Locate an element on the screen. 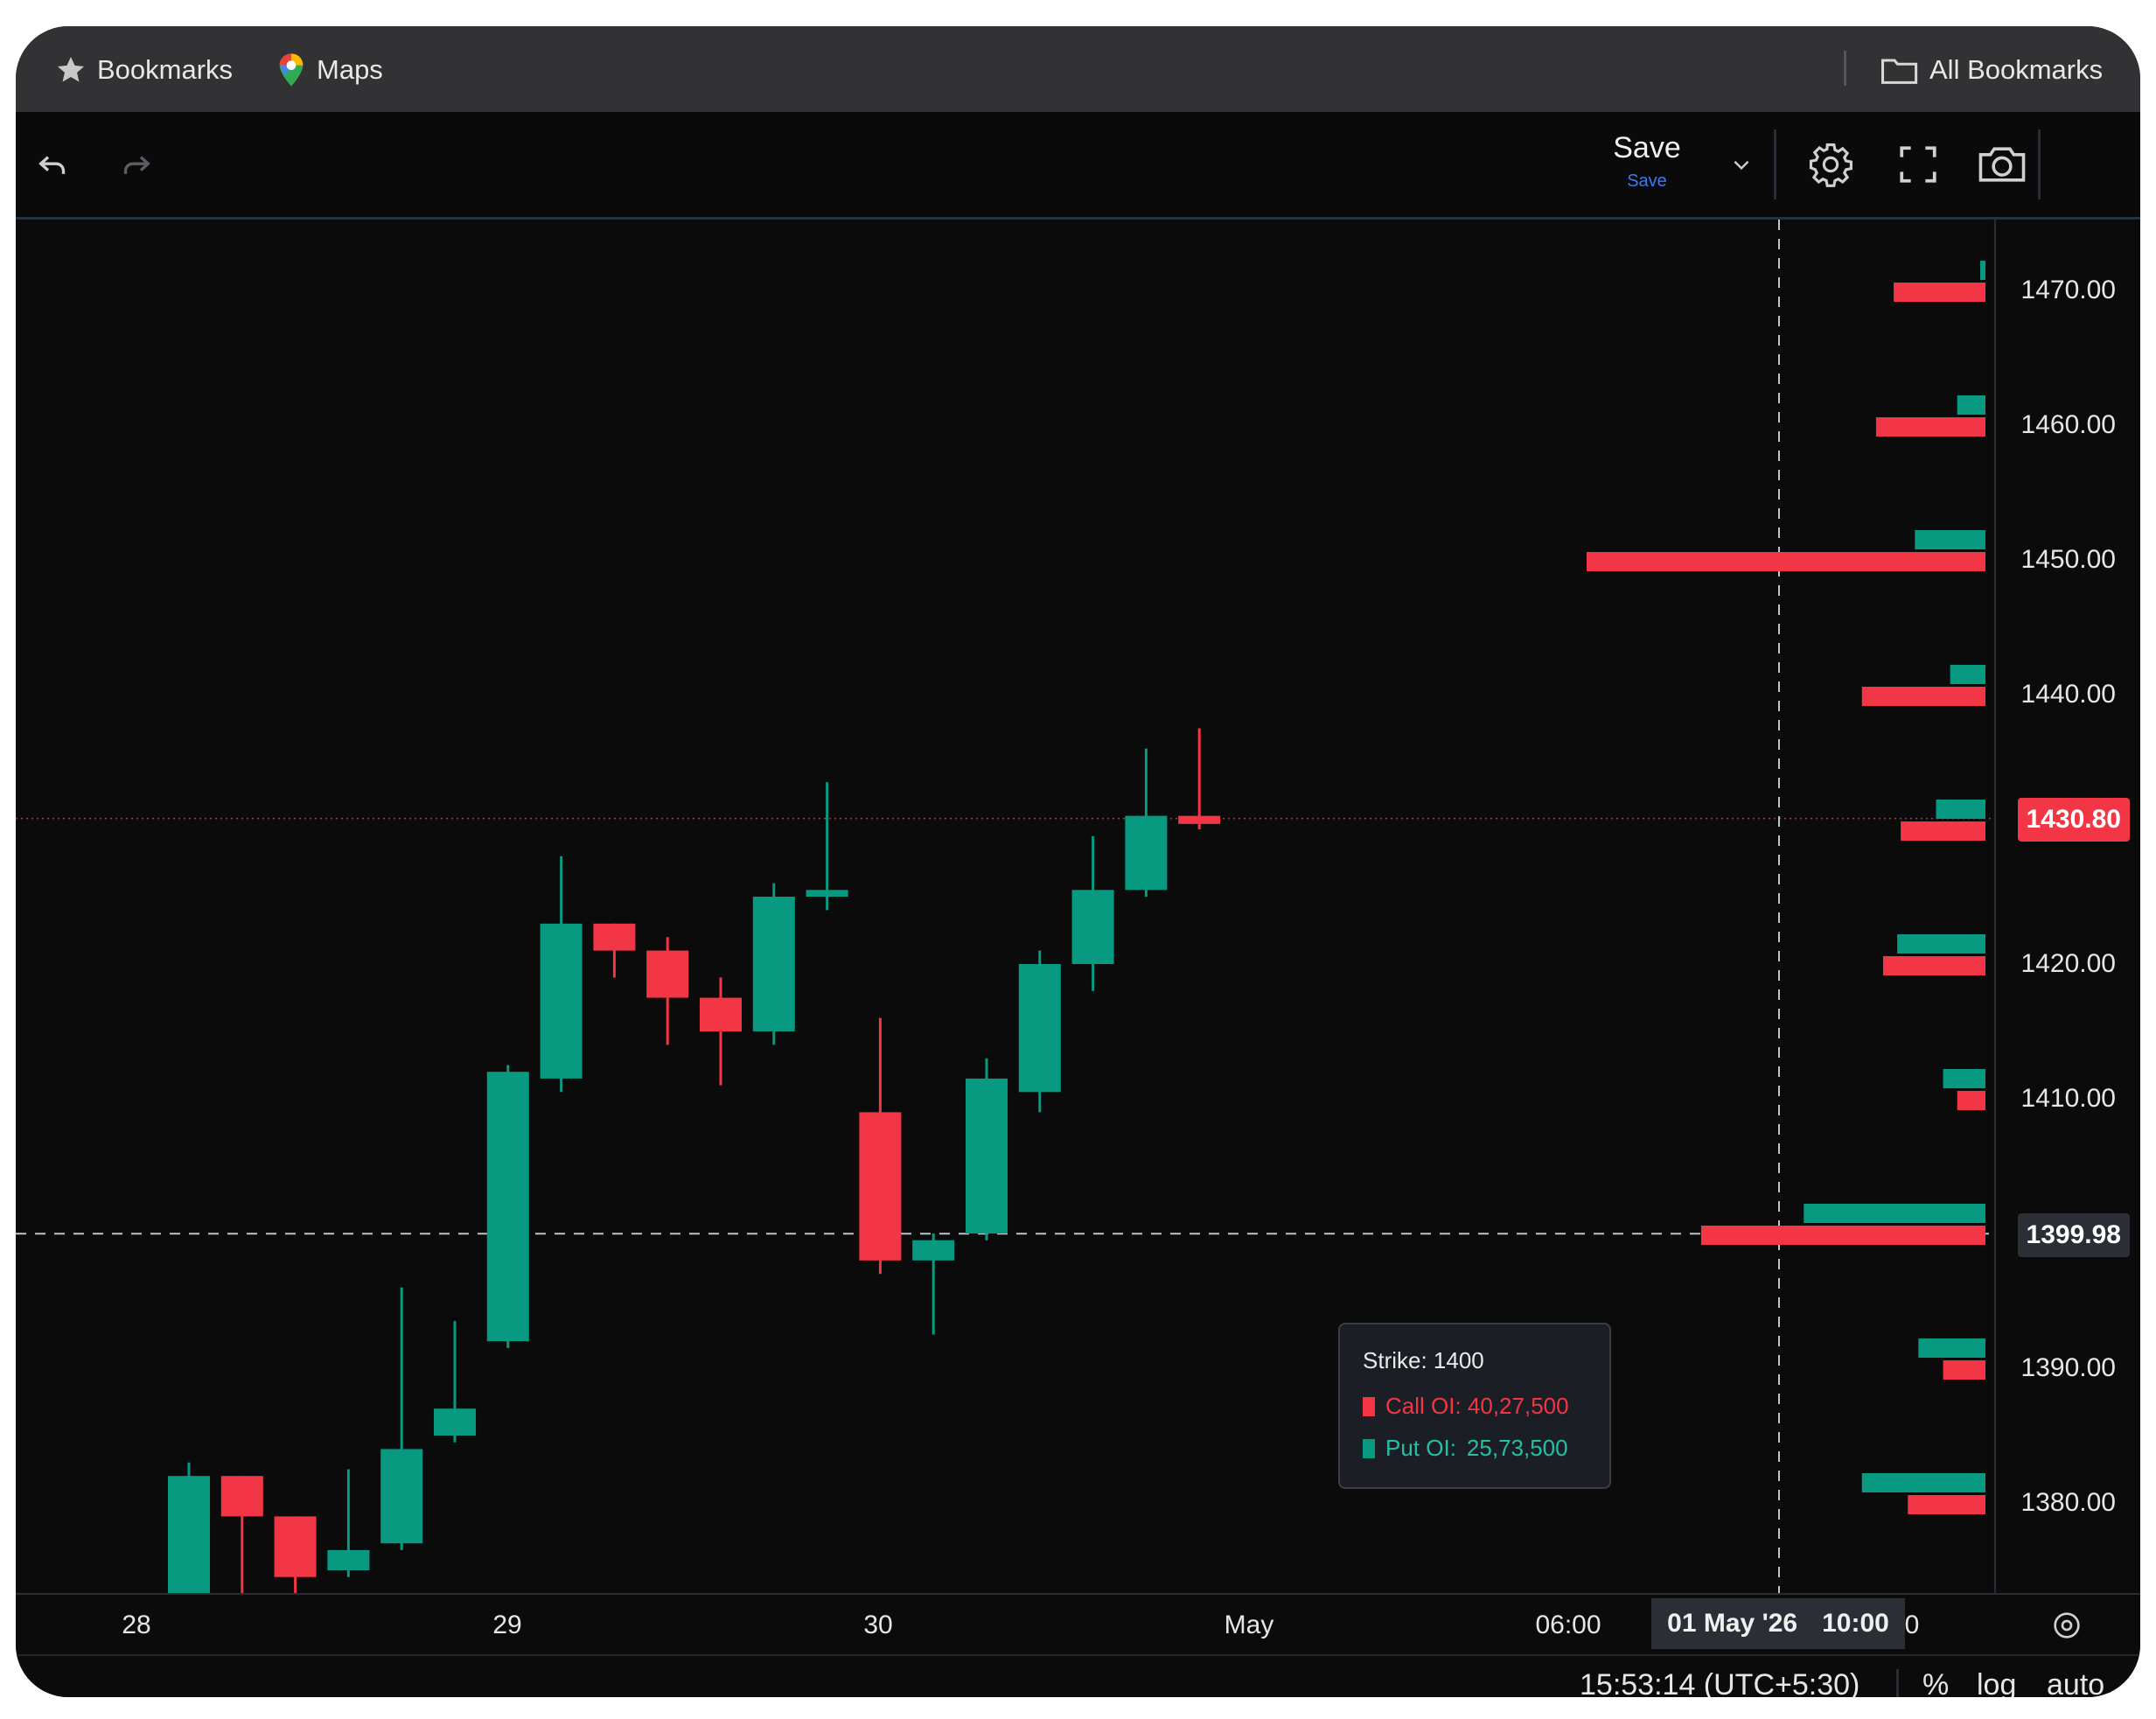 The image size is (2156, 1719). toolbar-divider is located at coordinates (1775, 164).